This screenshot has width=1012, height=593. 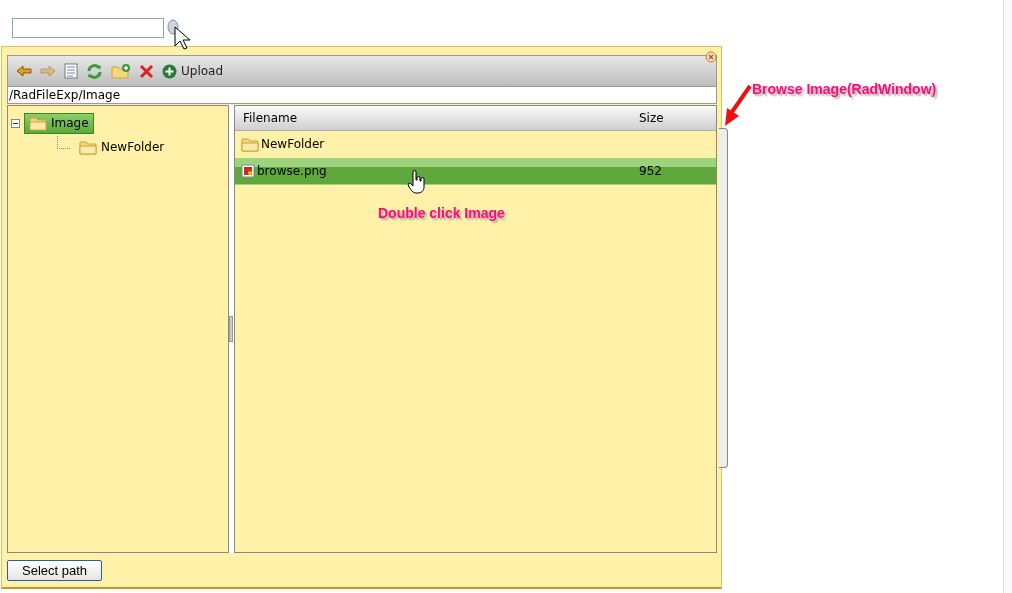 What do you see at coordinates (417, 182) in the screenshot?
I see `hand-cursor-icon` at bounding box center [417, 182].